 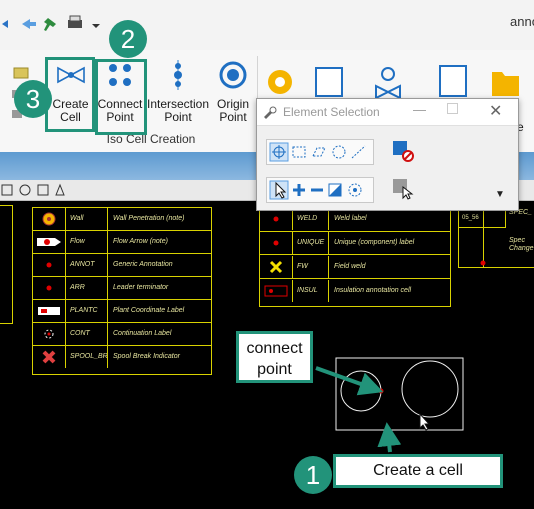 What do you see at coordinates (358, 409) in the screenshot?
I see `callout-arrows` at bounding box center [358, 409].